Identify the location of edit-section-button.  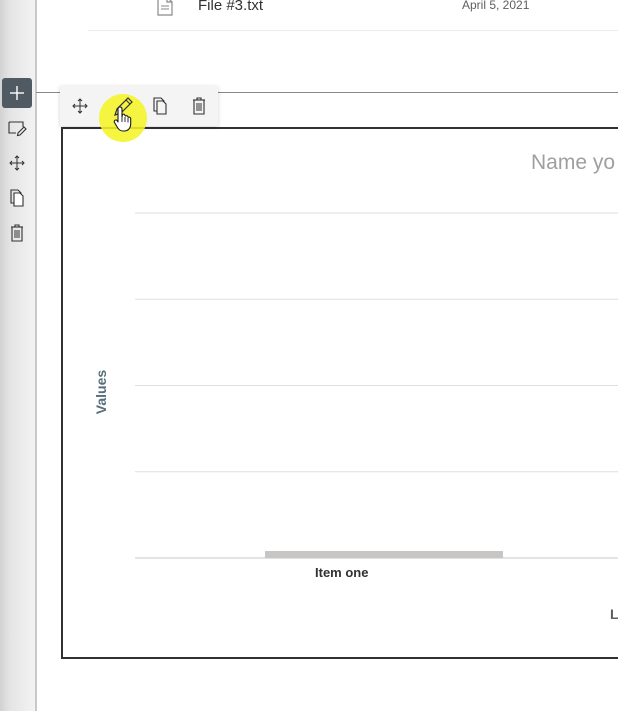
(17, 128).